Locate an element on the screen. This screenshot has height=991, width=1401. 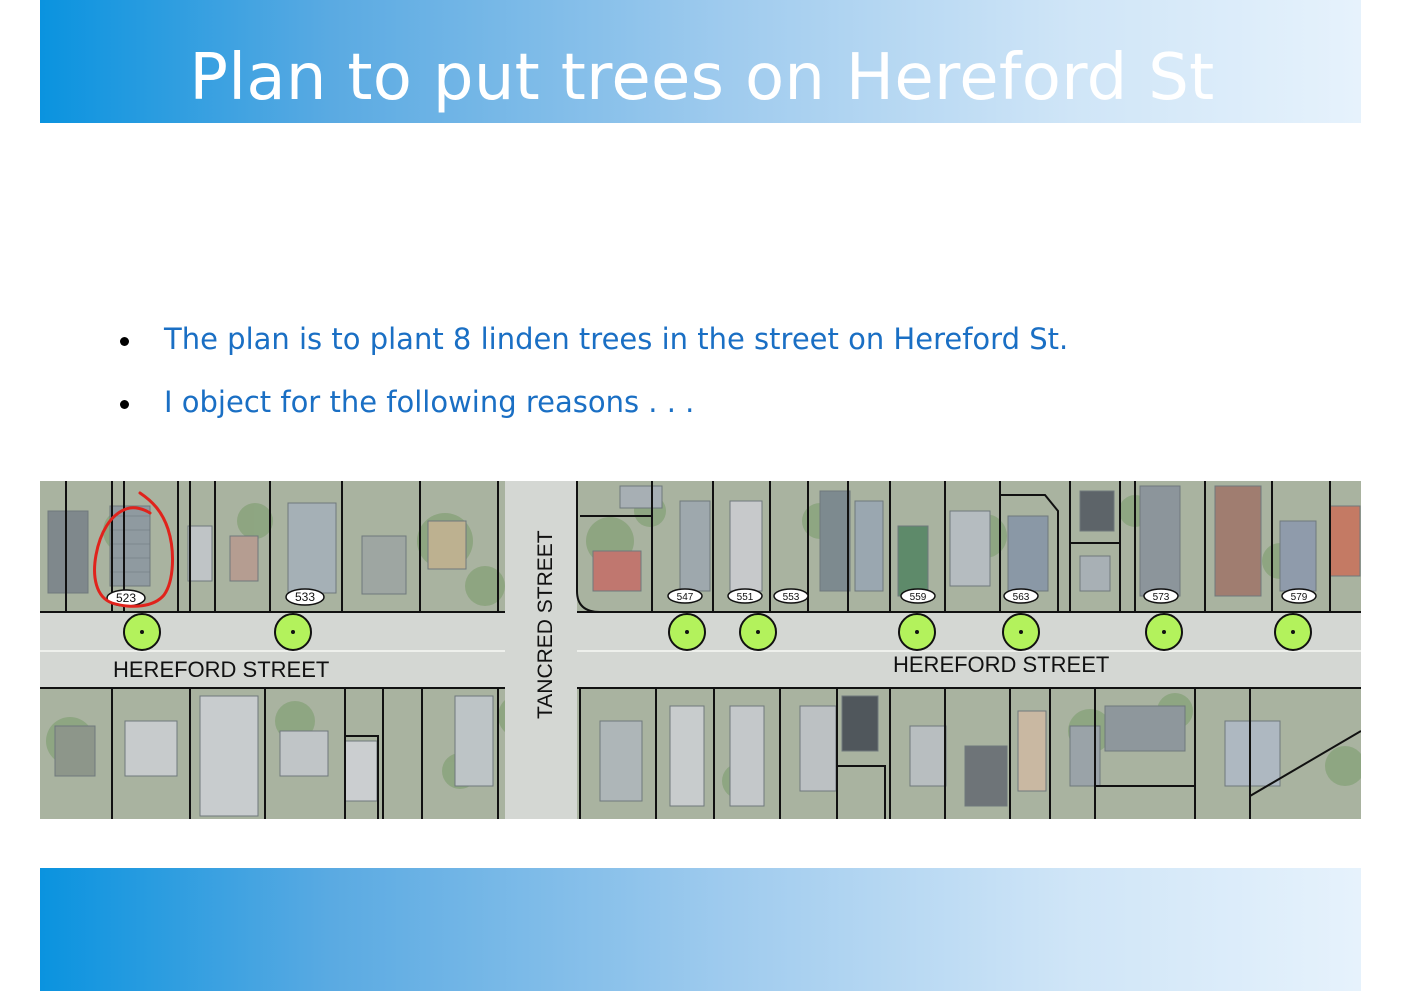
house-number-tag: 553 is located at coordinates (791, 596).